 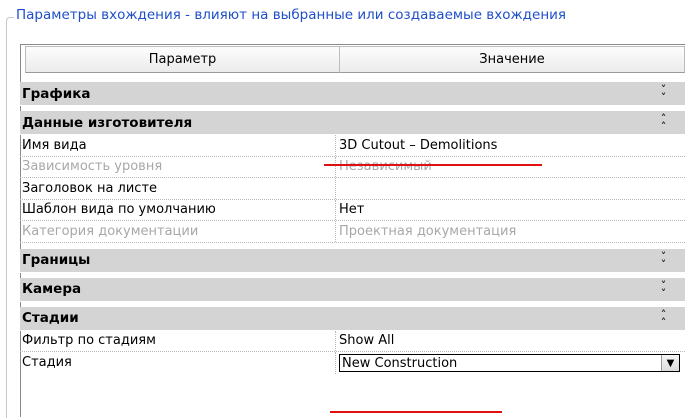 What do you see at coordinates (56, 93) in the screenshot?
I see `category-label: Графика` at bounding box center [56, 93].